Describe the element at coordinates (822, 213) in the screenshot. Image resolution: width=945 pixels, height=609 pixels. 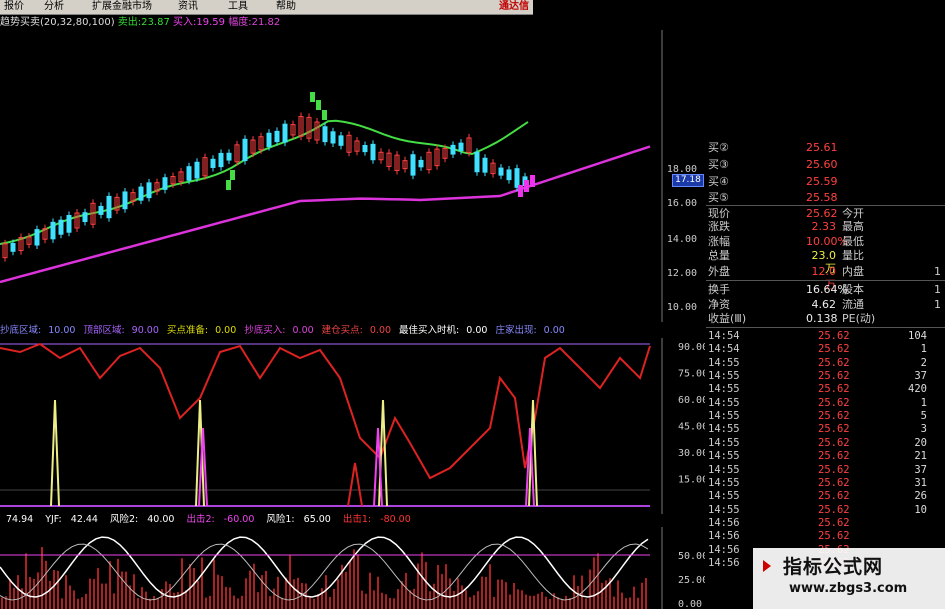
I see `quote-value: 25.62` at that location.